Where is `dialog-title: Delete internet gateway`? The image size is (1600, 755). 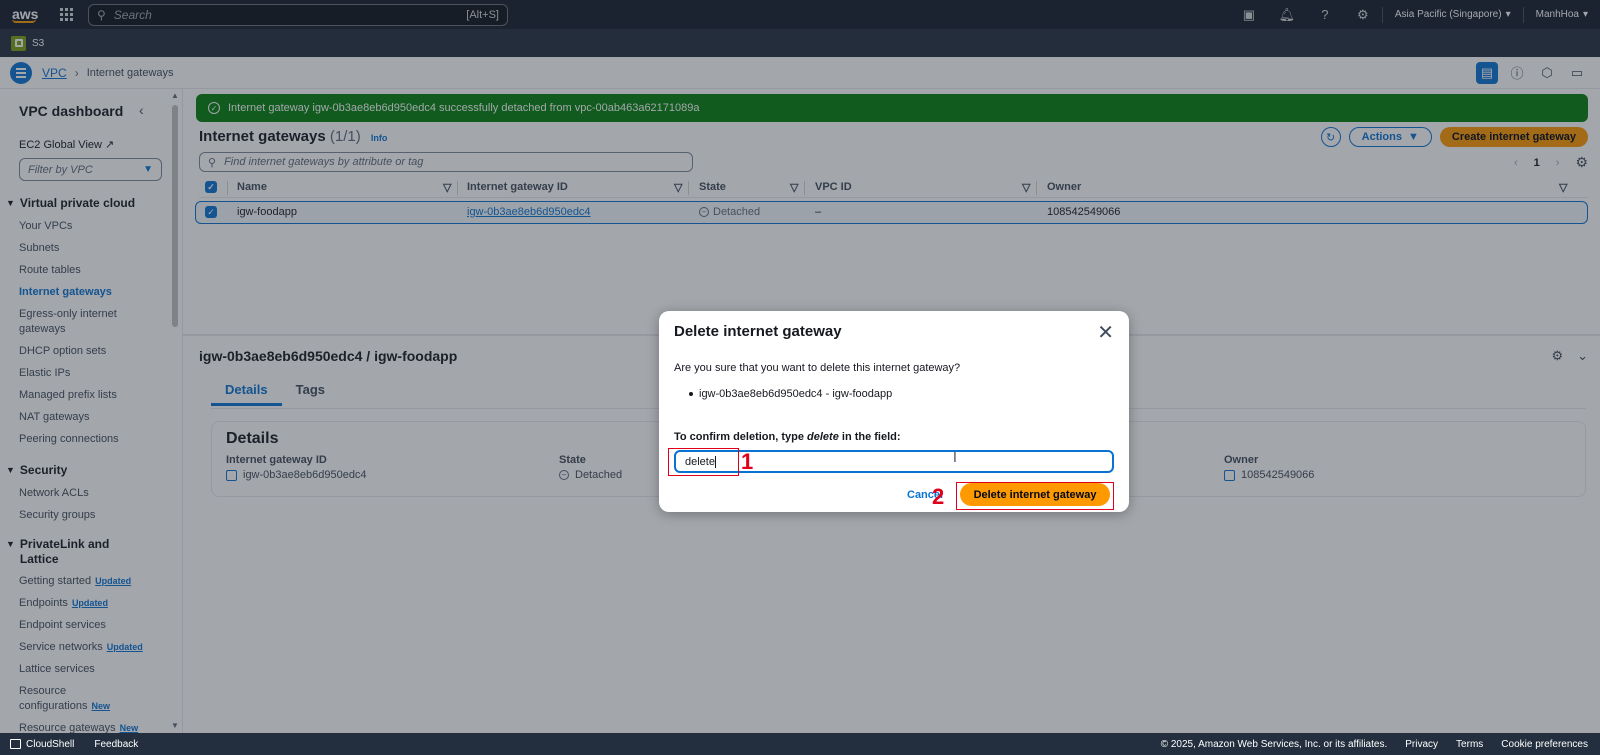 dialog-title: Delete internet gateway is located at coordinates (758, 331).